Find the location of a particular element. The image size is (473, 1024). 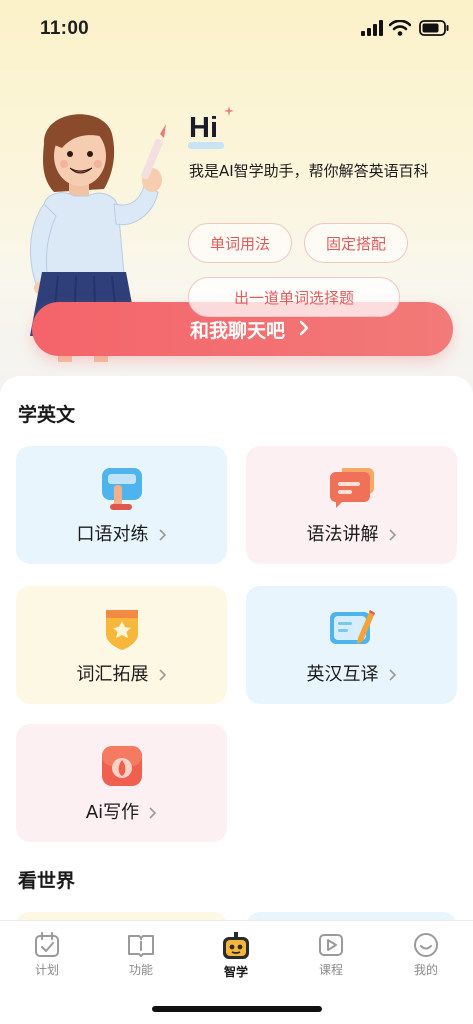

card-grammar: 语法讲解 is located at coordinates (351, 505).